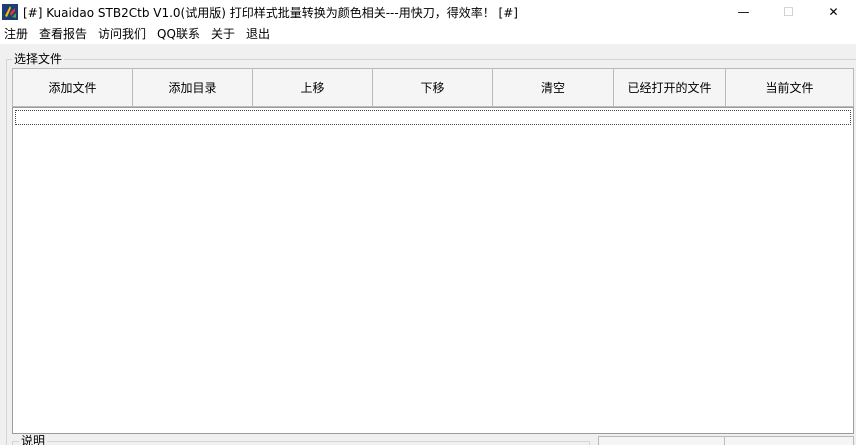  I want to click on maximize-icon: ☐, so click(788, 12).